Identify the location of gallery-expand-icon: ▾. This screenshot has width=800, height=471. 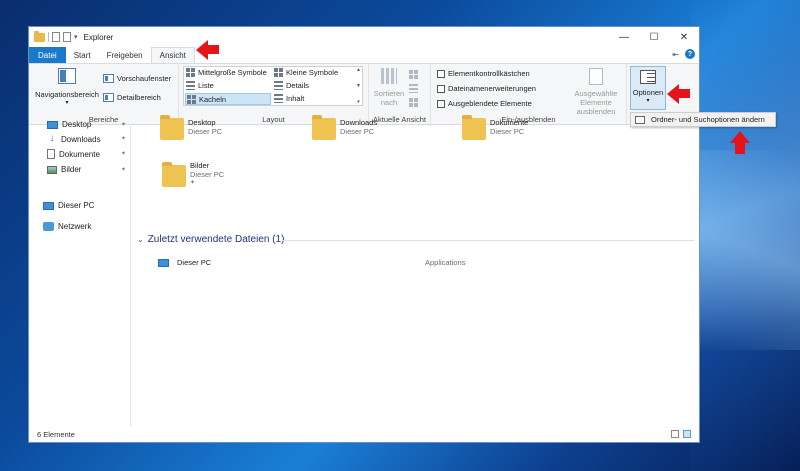
(358, 102).